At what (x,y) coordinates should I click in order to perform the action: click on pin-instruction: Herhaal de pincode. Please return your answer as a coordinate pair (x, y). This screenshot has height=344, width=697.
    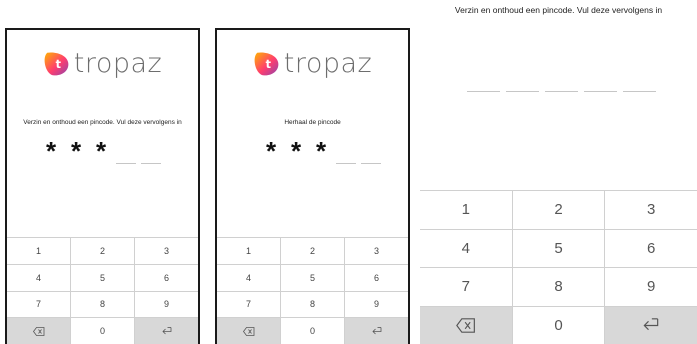
    Looking at the image, I should click on (312, 122).